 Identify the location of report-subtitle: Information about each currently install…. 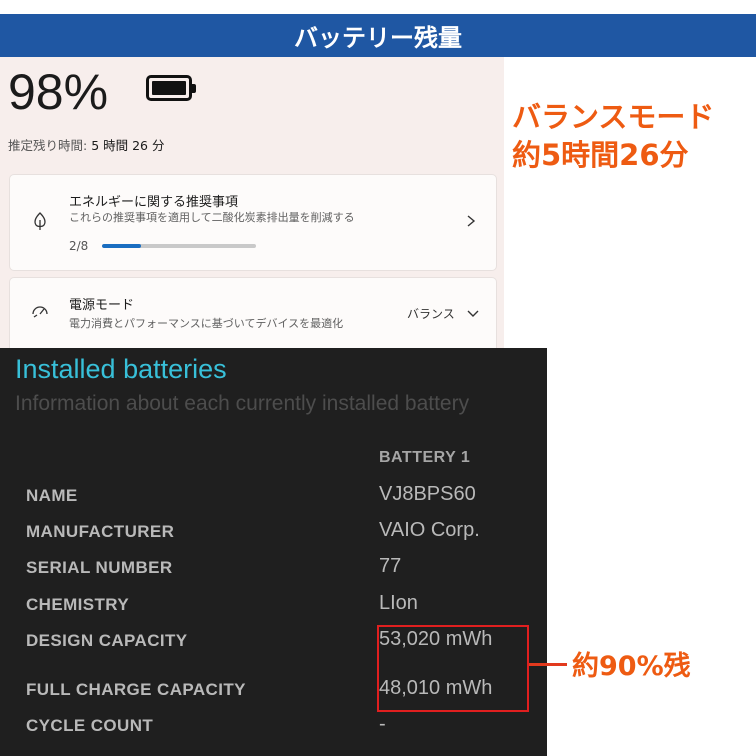
(242, 403).